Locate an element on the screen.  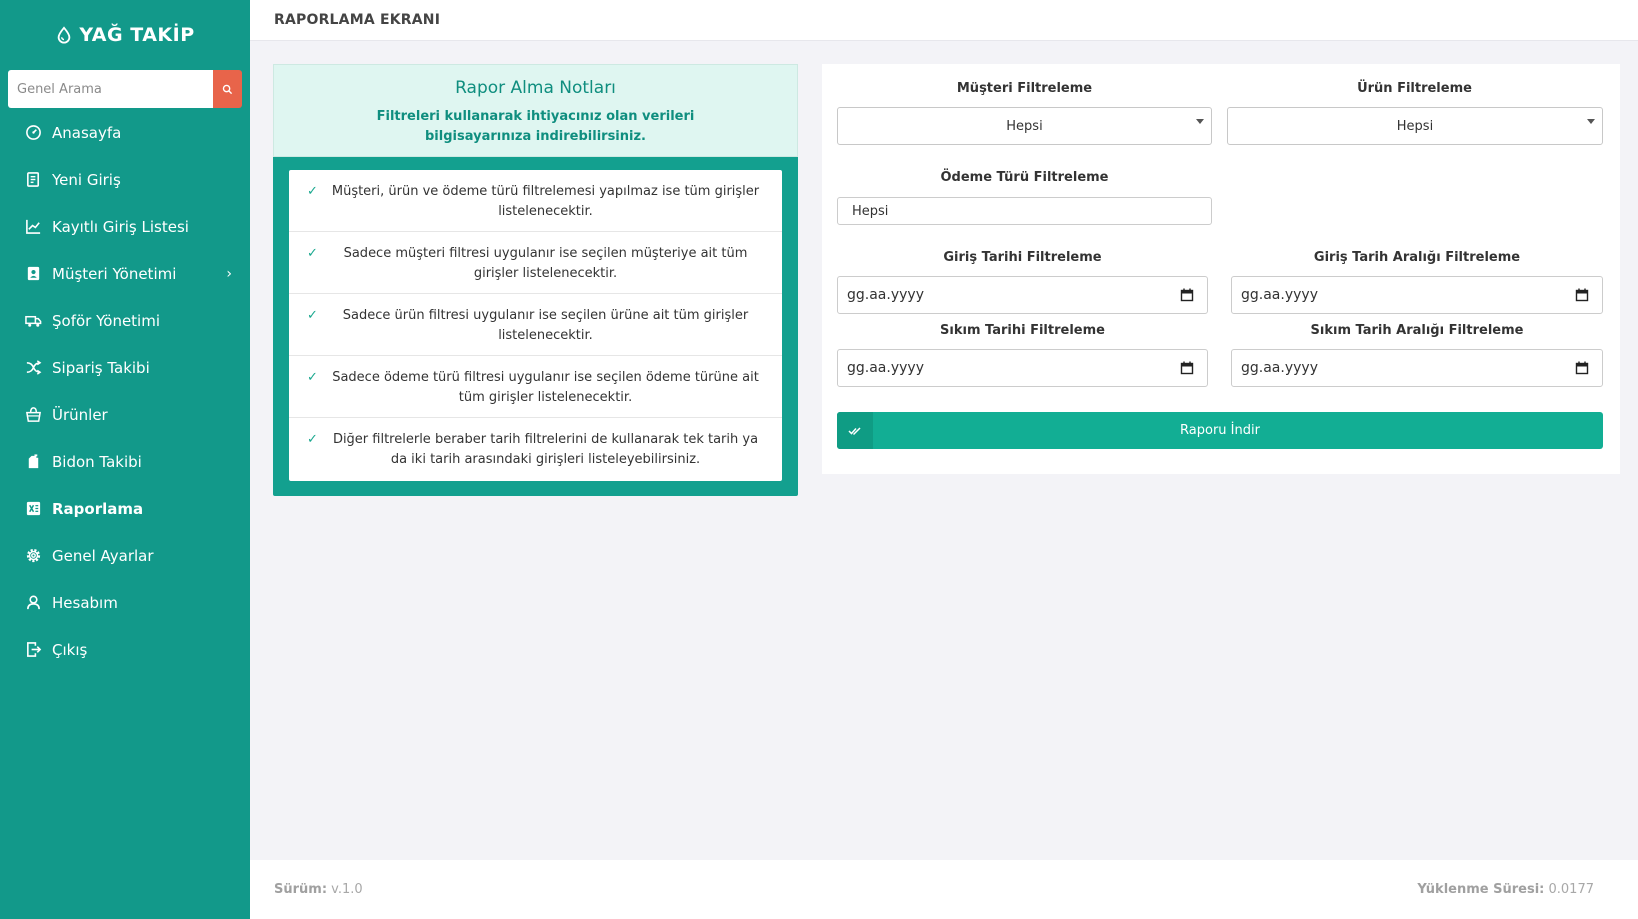
payment-filter-label: Ödeme Türü Filtreleme is located at coordinates (1024, 177).